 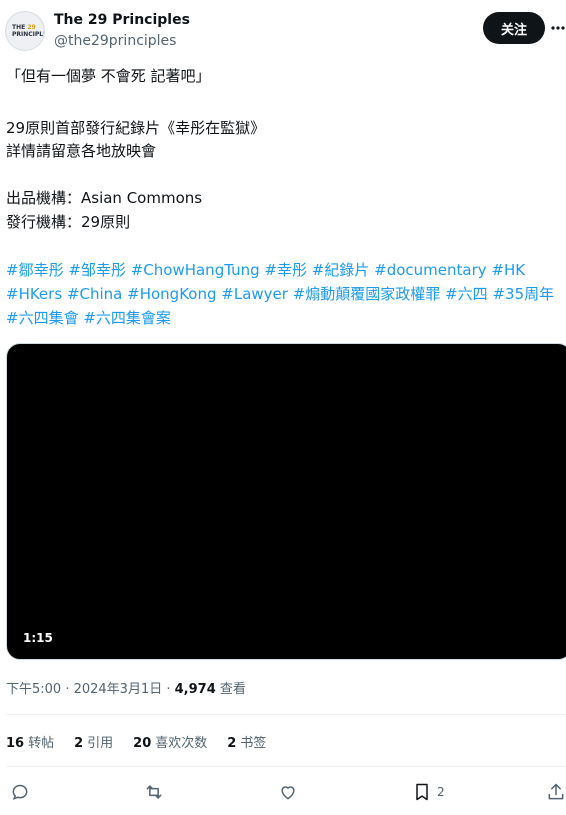 What do you see at coordinates (38, 638) in the screenshot?
I see `video-duration: 1:15` at bounding box center [38, 638].